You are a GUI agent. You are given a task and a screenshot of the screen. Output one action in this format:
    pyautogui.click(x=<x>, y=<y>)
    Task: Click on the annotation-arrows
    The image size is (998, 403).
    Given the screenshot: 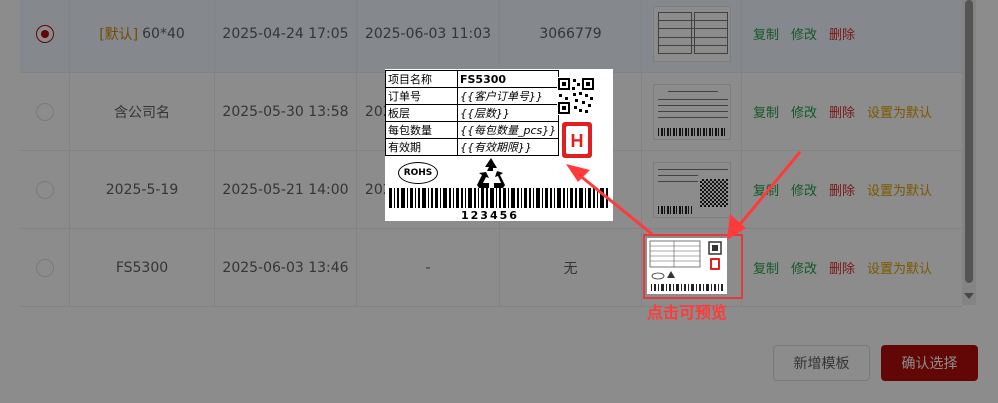 What is the action you would take?
    pyautogui.click(x=684, y=195)
    